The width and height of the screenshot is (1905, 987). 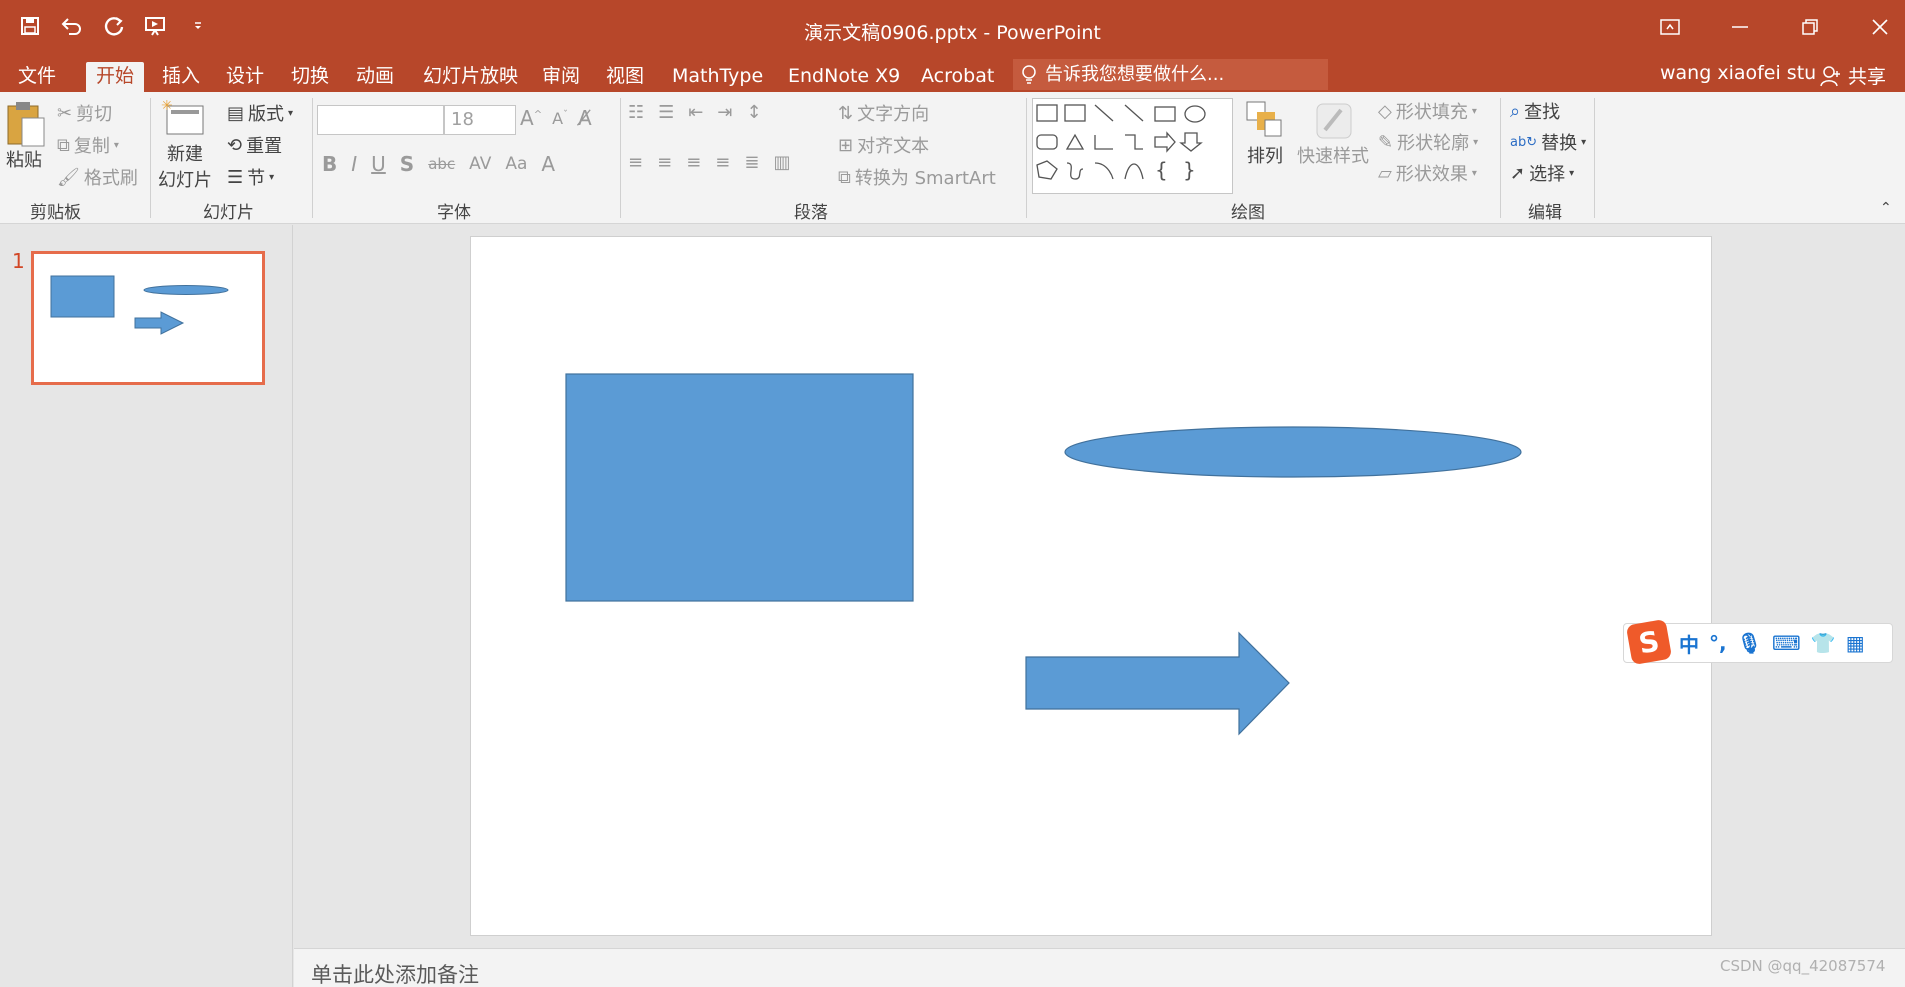 I want to click on bold-icon: B, so click(x=329, y=164).